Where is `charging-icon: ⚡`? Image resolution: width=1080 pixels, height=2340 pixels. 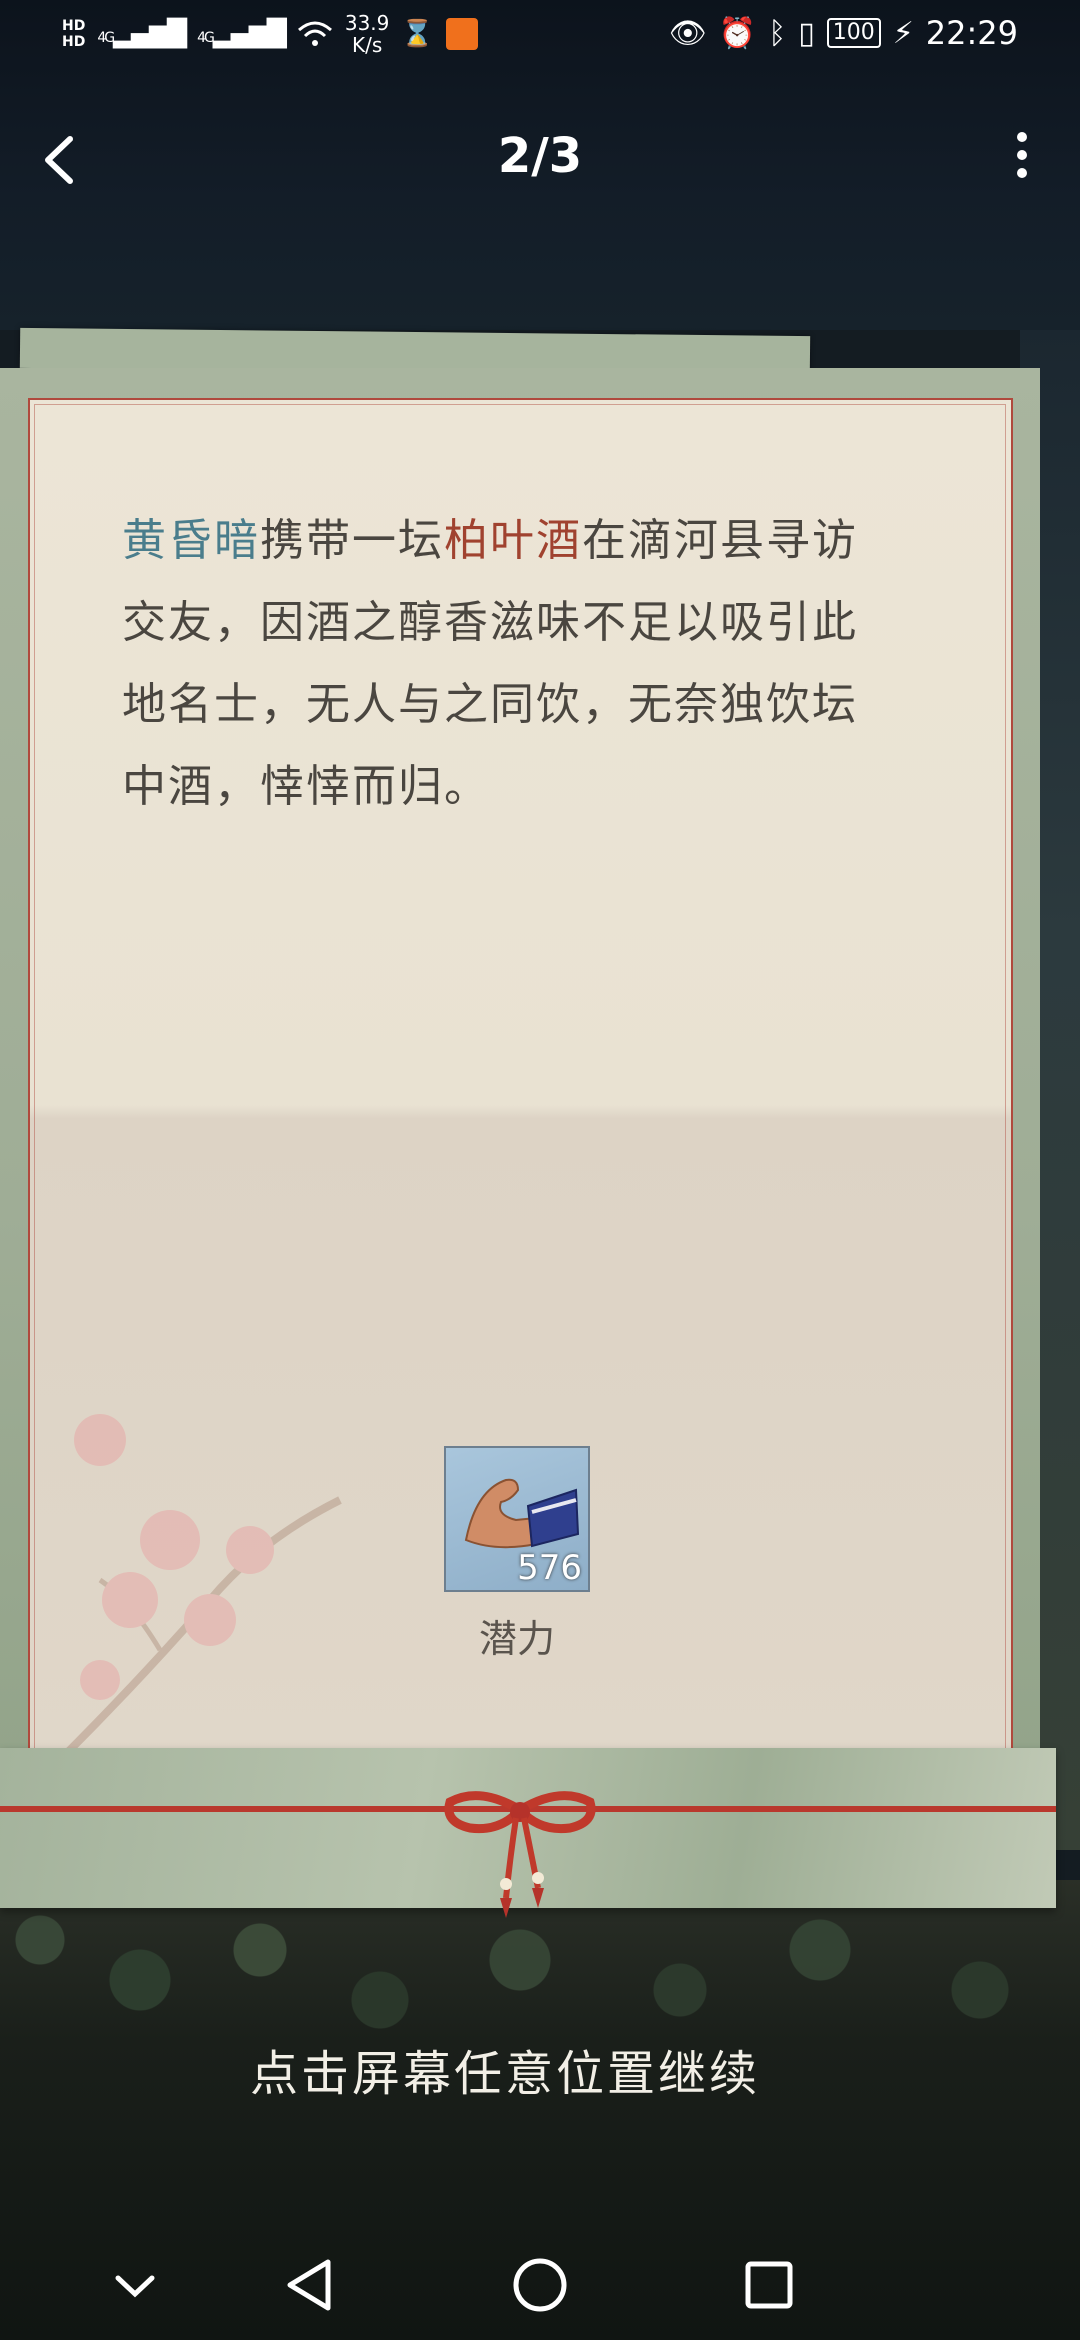
charging-icon: ⚡ is located at coordinates (903, 33).